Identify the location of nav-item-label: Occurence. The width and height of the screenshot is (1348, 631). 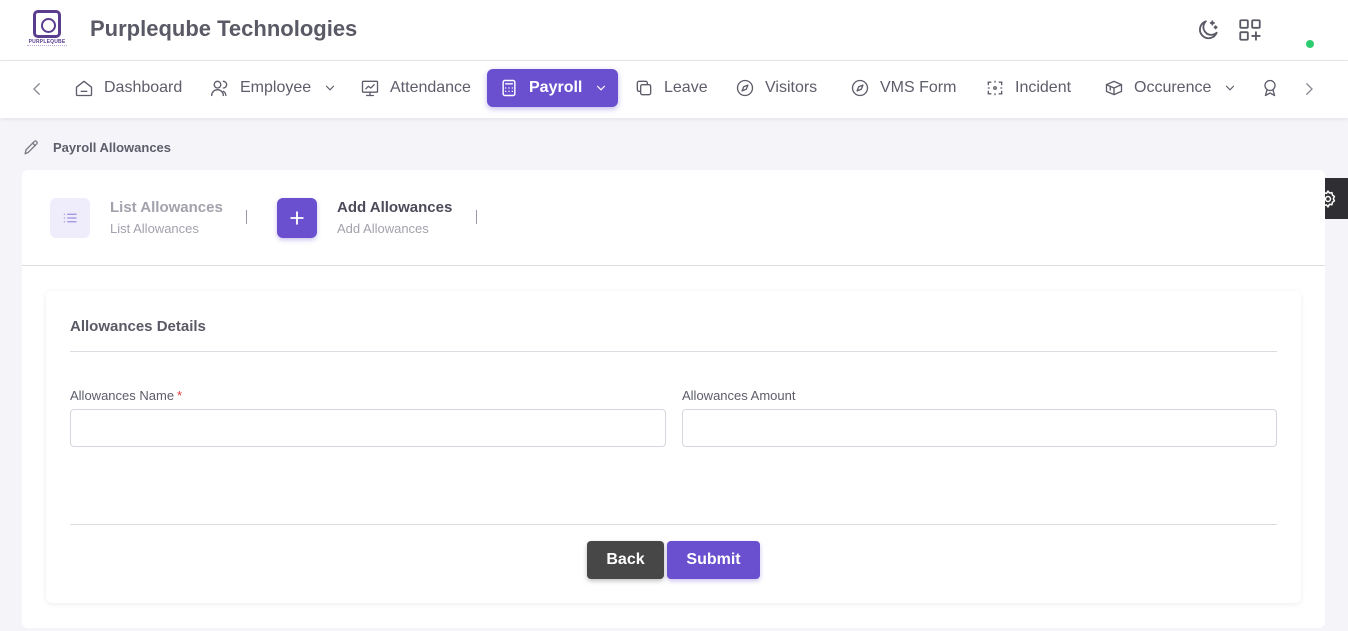
(1173, 87).